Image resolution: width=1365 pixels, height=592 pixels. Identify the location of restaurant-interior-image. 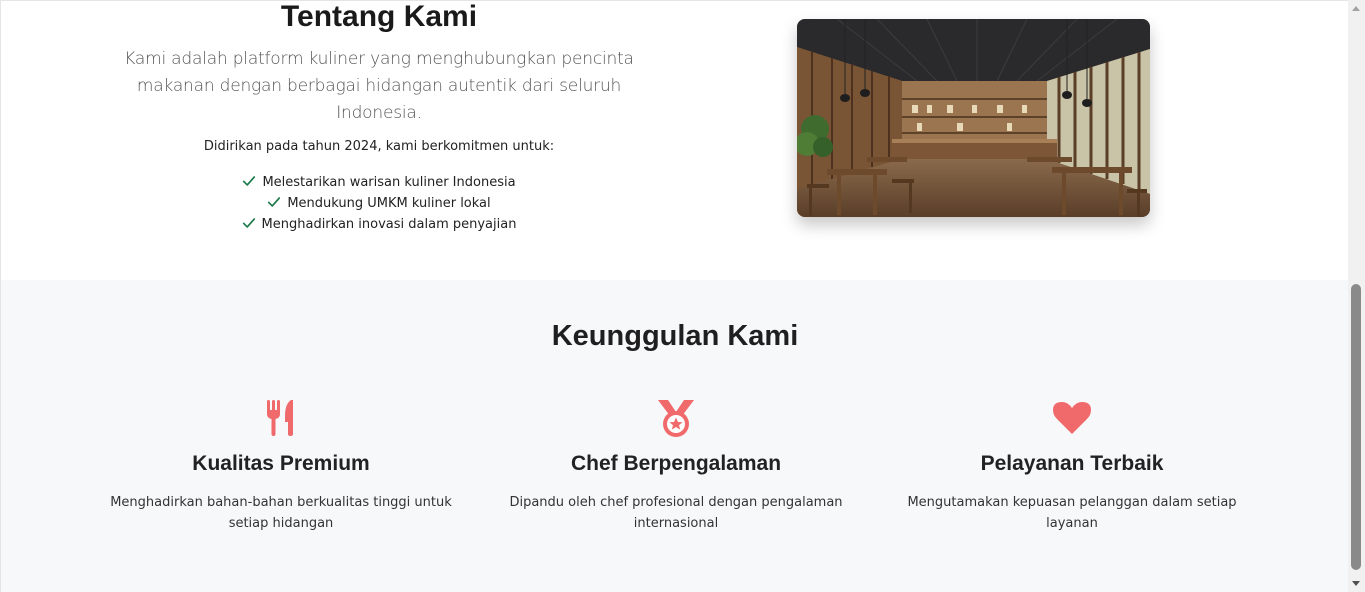
(973, 118).